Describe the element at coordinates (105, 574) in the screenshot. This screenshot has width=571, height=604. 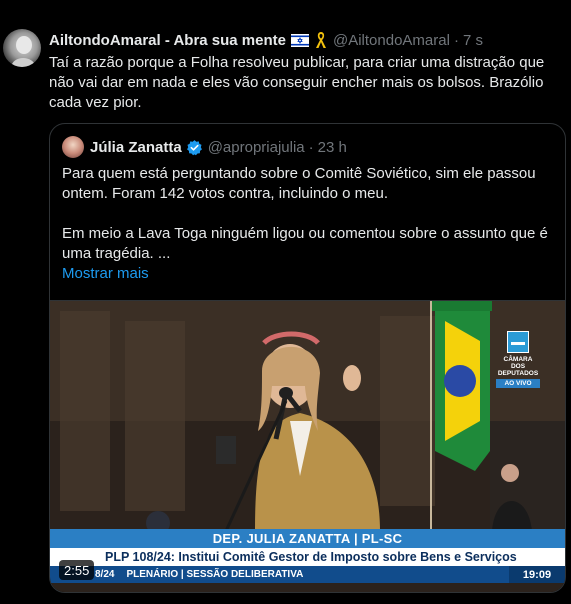
I see `ticker-left: 8/24` at that location.